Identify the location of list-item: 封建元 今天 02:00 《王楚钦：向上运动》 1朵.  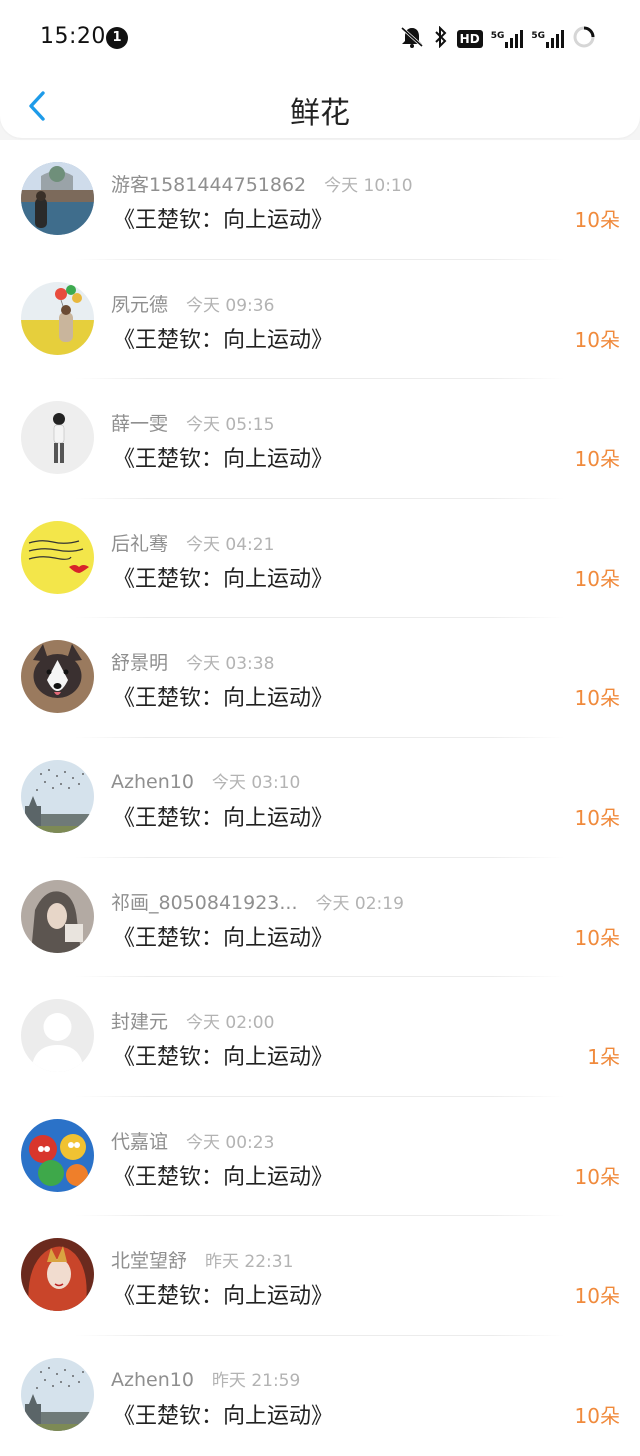
(320, 1037).